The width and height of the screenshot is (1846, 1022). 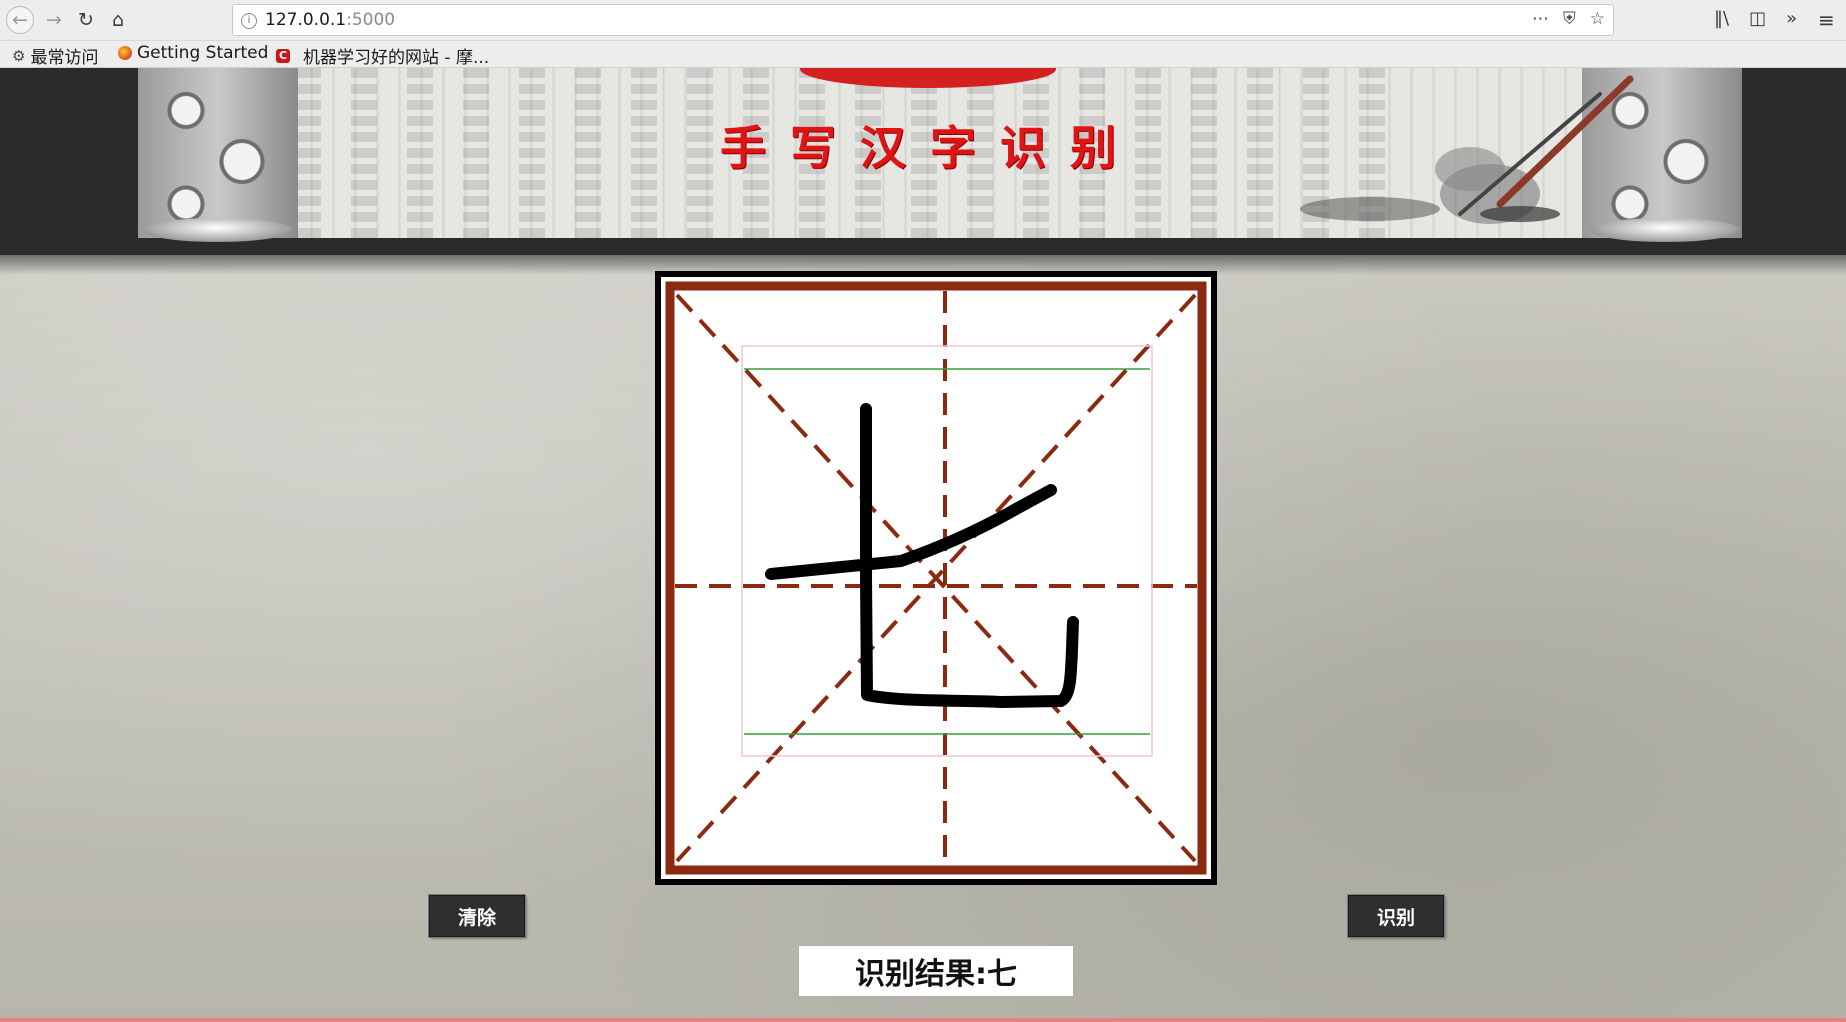 I want to click on url-port: :5000, so click(x=371, y=20).